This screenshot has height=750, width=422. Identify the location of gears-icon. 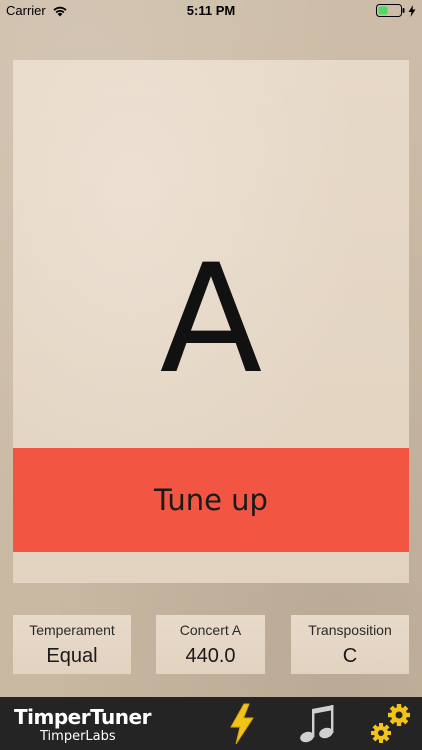
(390, 723).